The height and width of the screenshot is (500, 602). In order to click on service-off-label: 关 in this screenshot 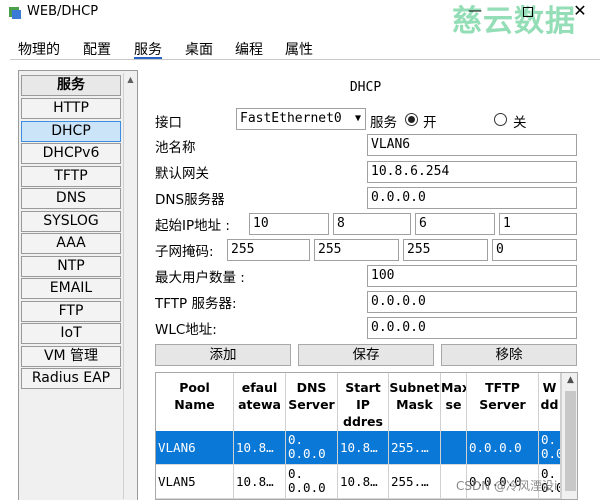, I will do `click(520, 123)`.